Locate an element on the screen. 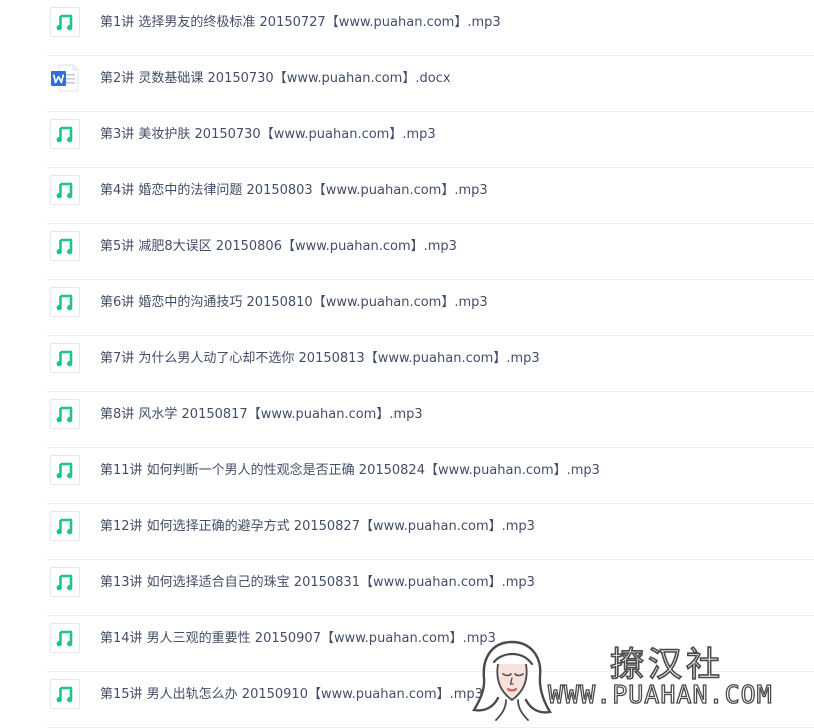 Image resolution: width=814 pixels, height=728 pixels. file-name: 第8讲 风水学 20150817【www.puahan.com】.mp3 is located at coordinates (261, 414).